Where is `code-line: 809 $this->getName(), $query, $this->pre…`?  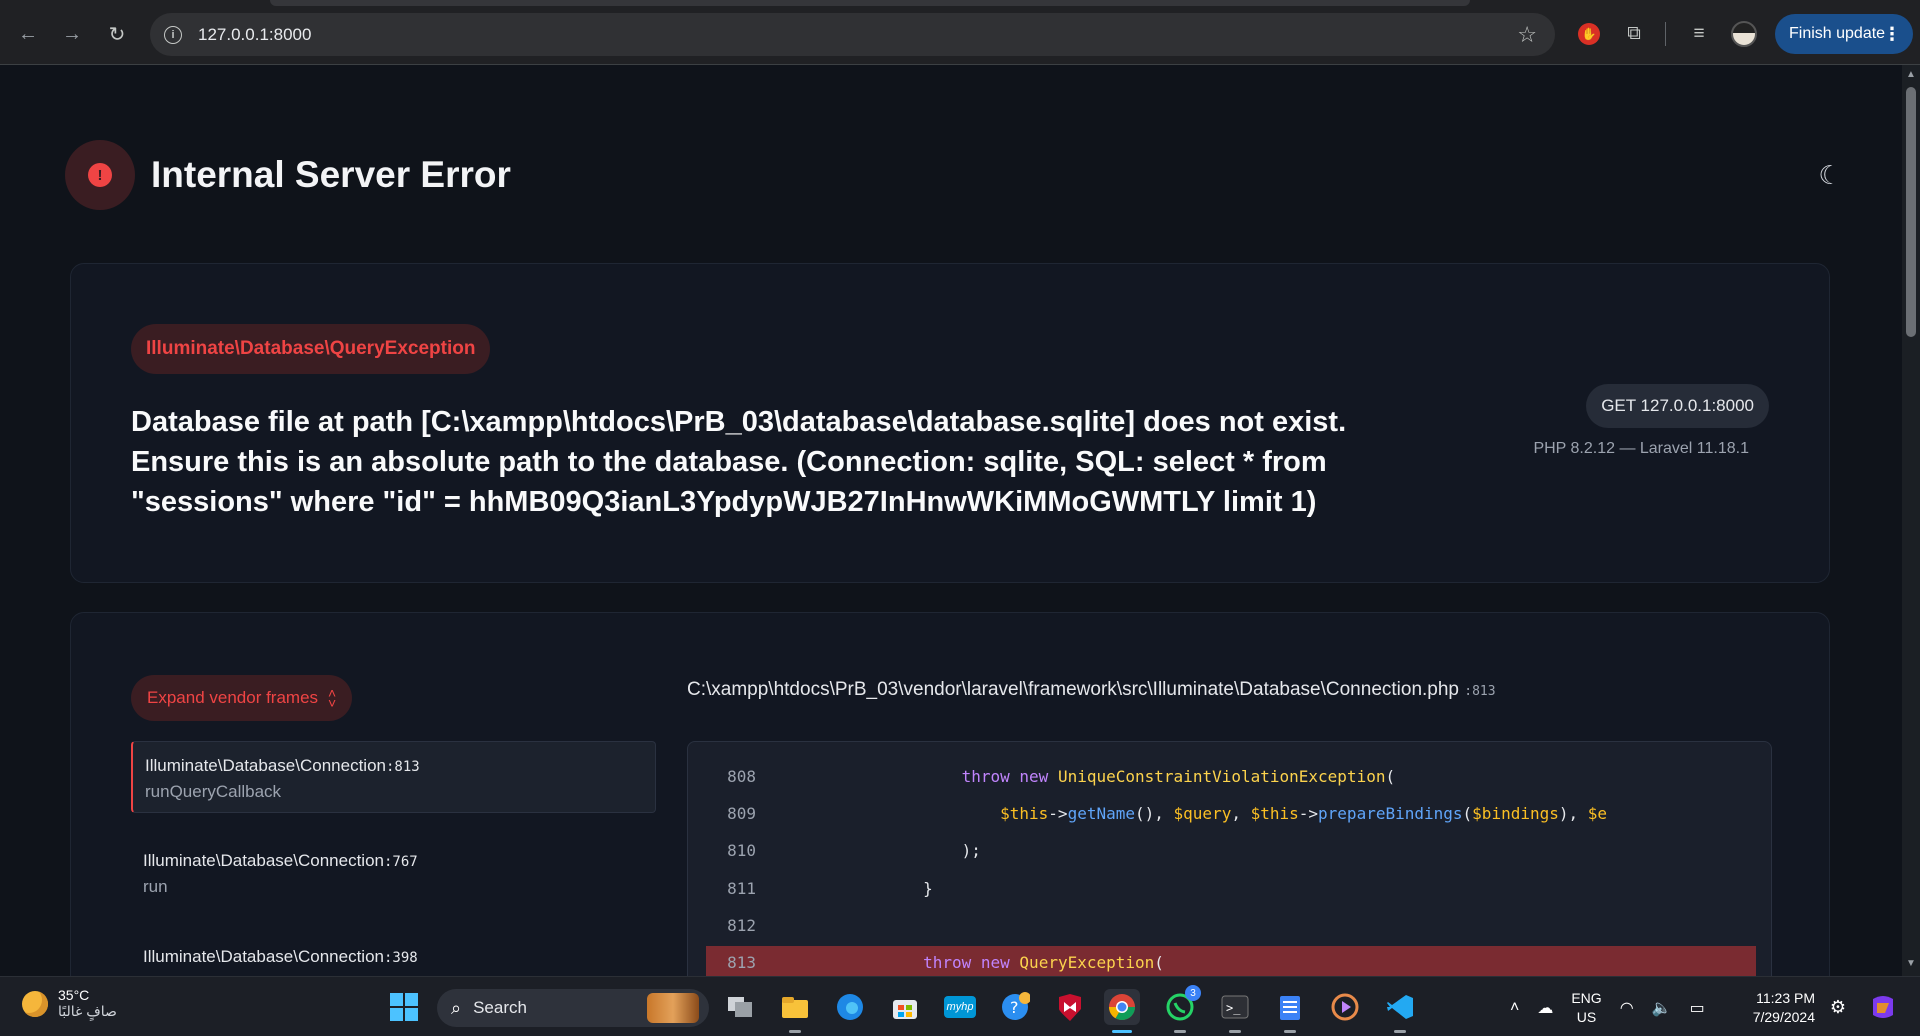 code-line: 809 $this->getName(), $query, $this->pre… is located at coordinates (1231, 813).